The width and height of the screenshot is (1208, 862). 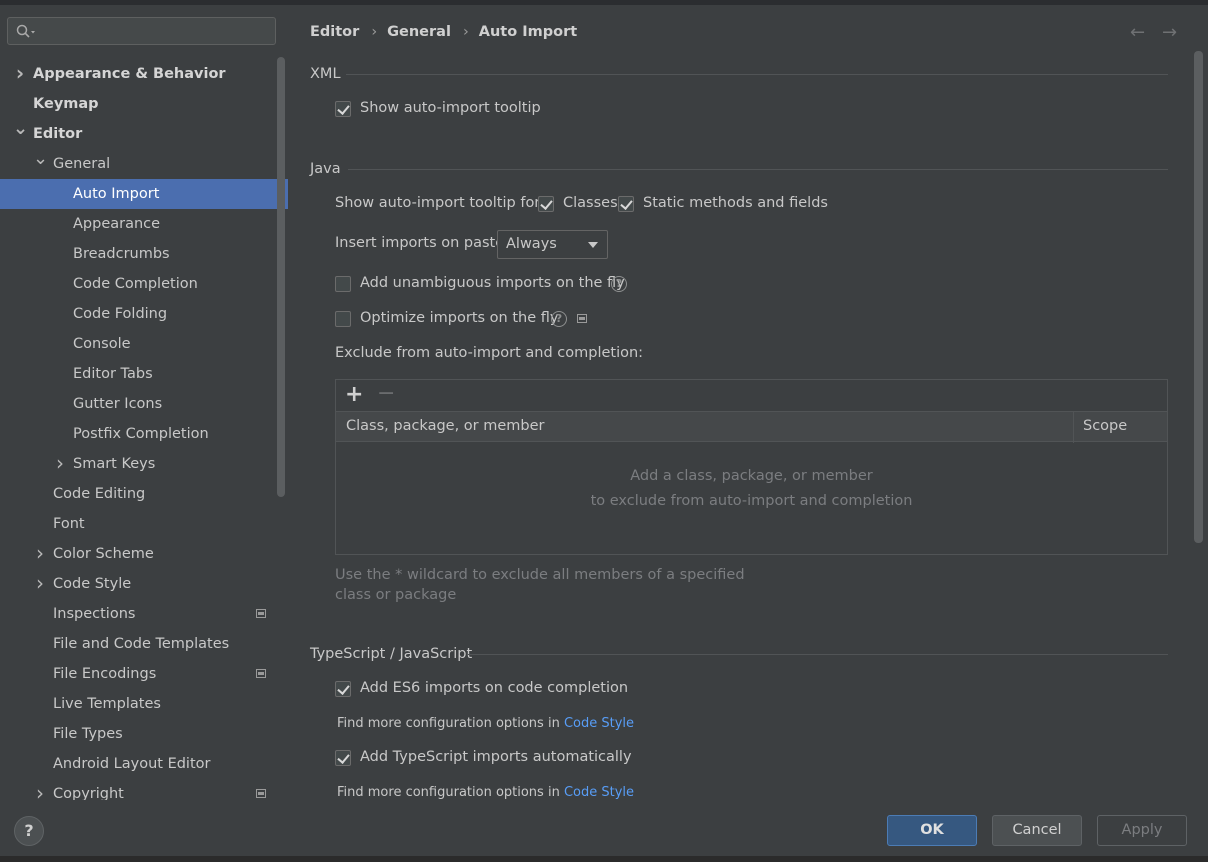 What do you see at coordinates (343, 109) in the screenshot?
I see `xml-show-tooltip-checkbox` at bounding box center [343, 109].